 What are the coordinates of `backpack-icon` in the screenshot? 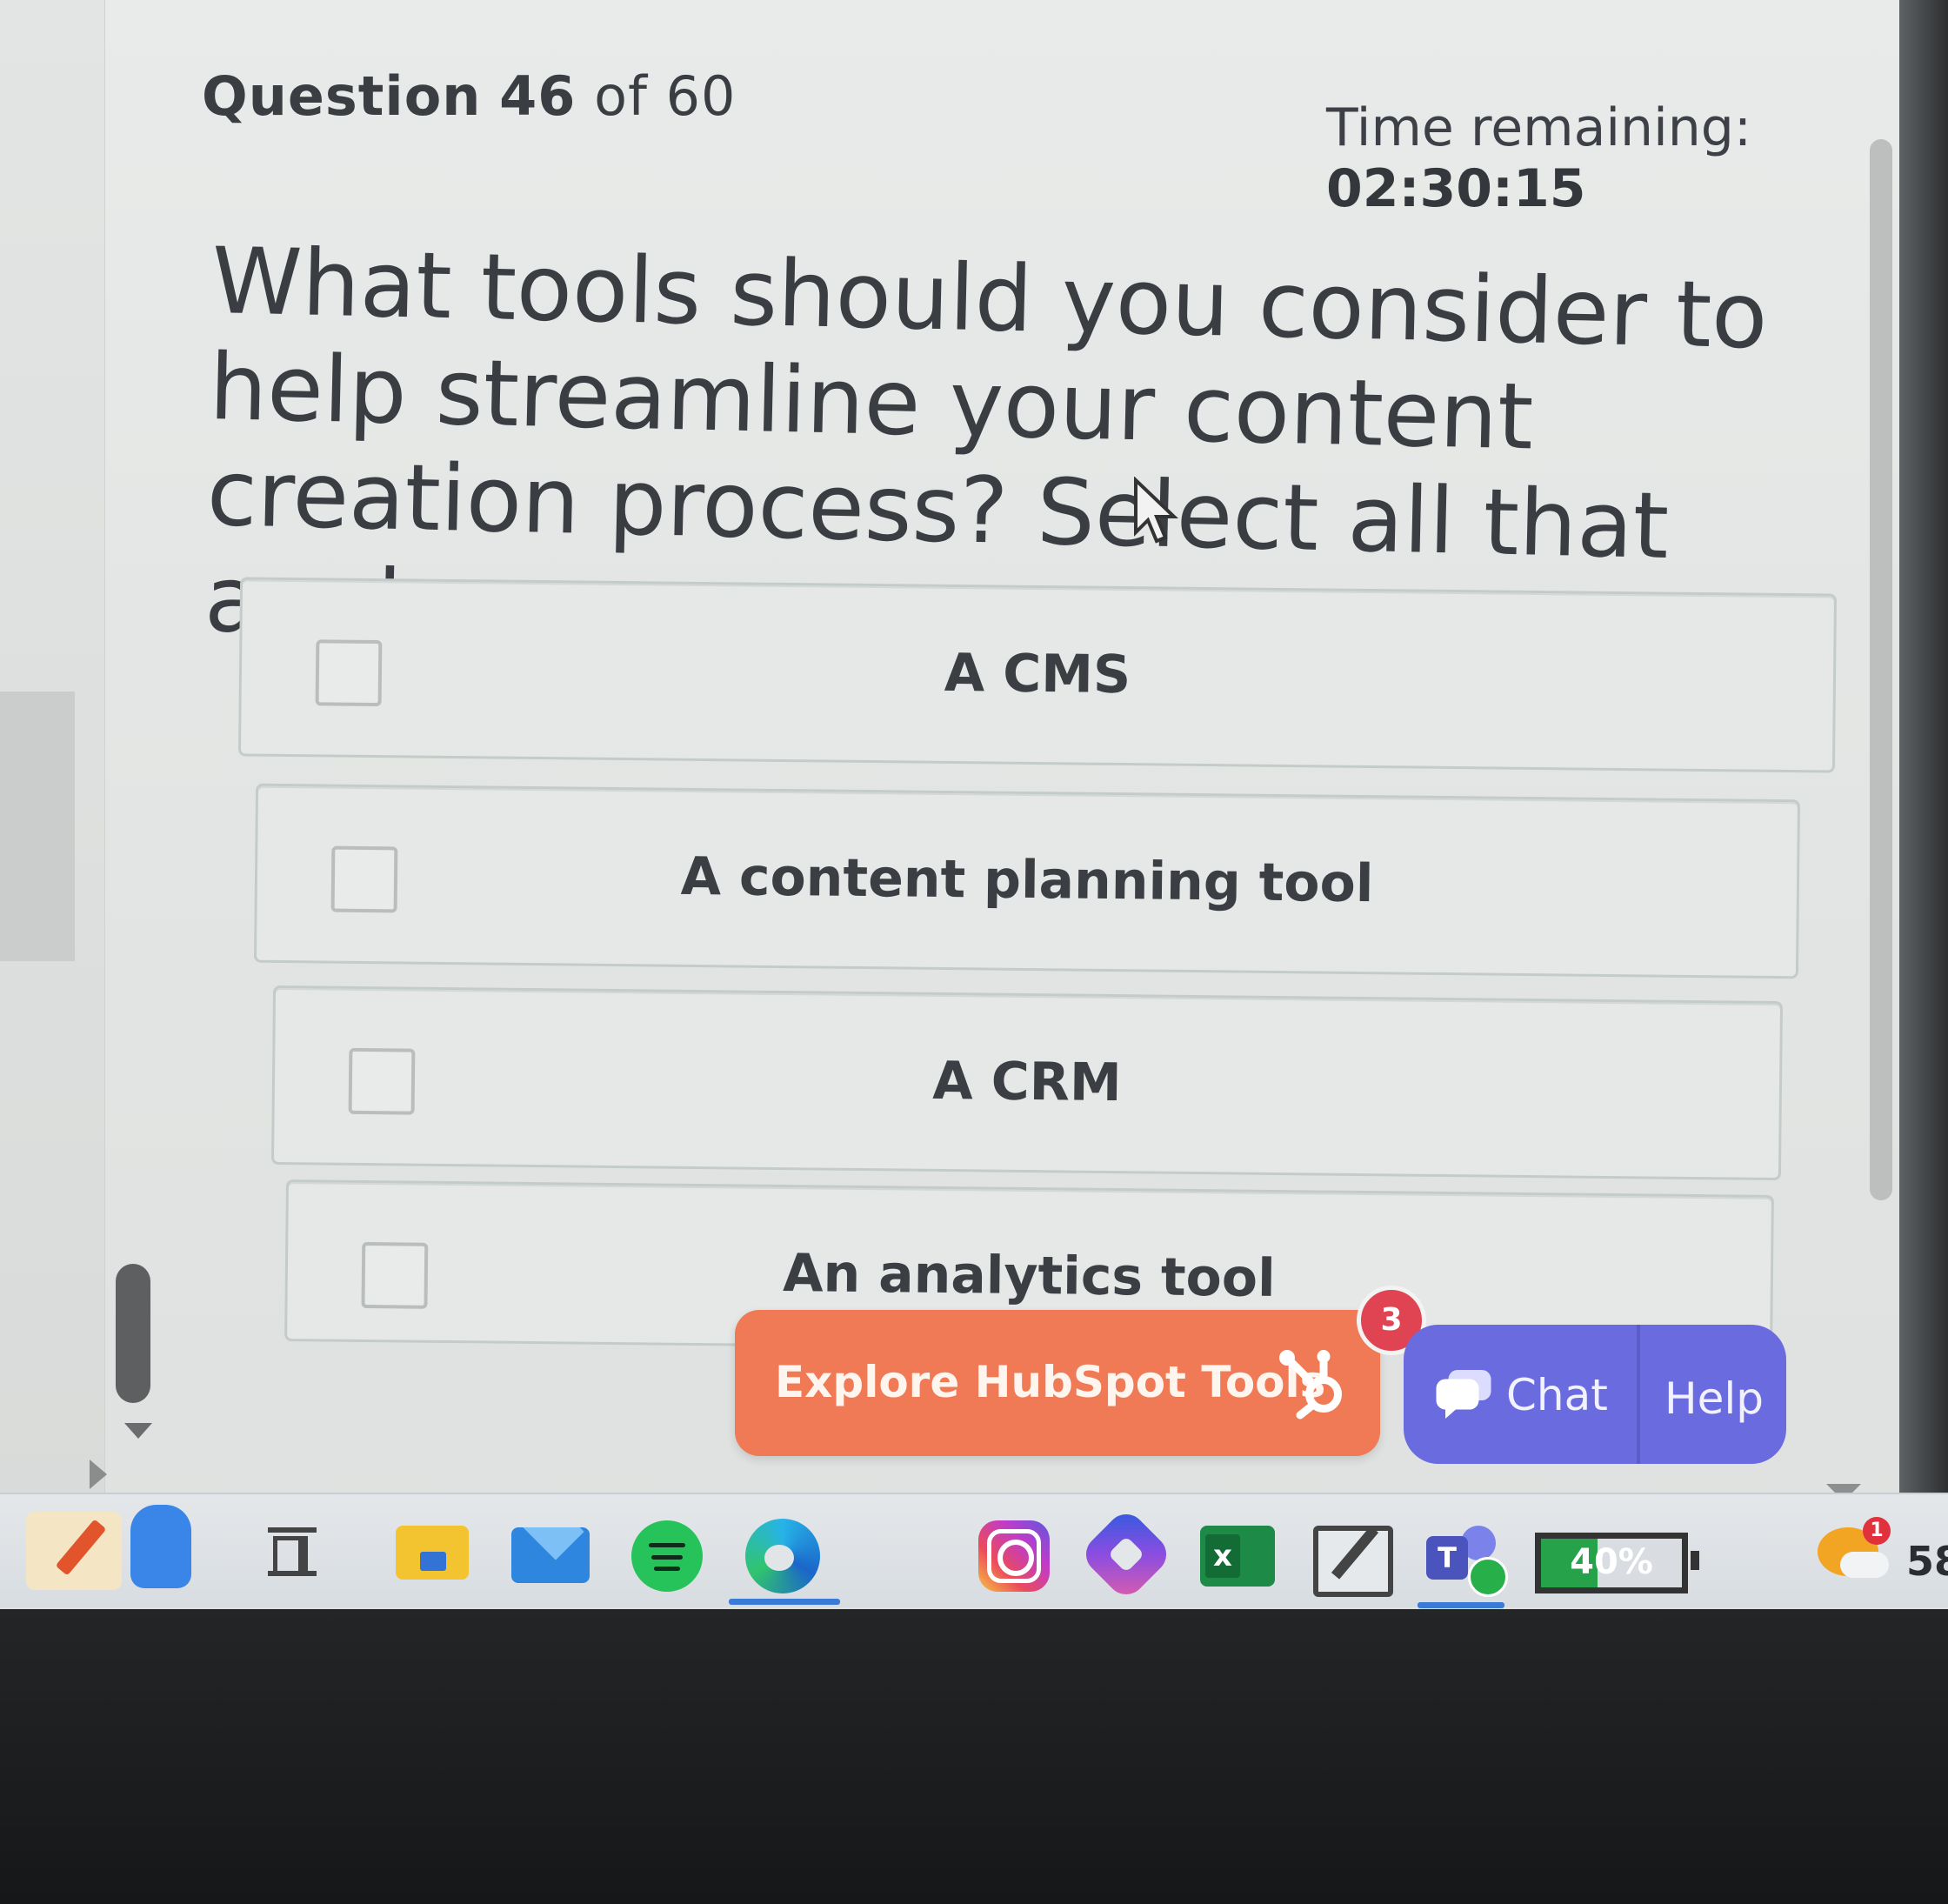 It's located at (160, 1546).